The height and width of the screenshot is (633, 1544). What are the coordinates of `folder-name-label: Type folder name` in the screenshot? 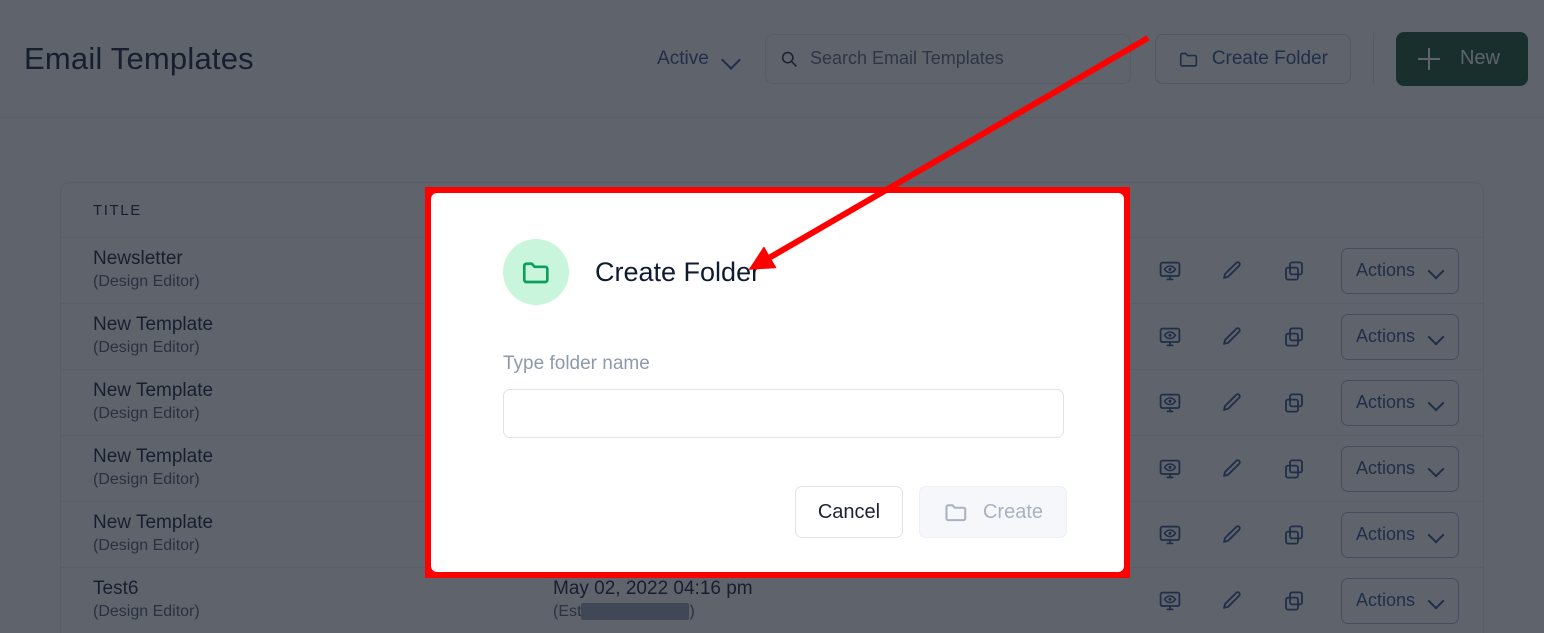 It's located at (576, 363).